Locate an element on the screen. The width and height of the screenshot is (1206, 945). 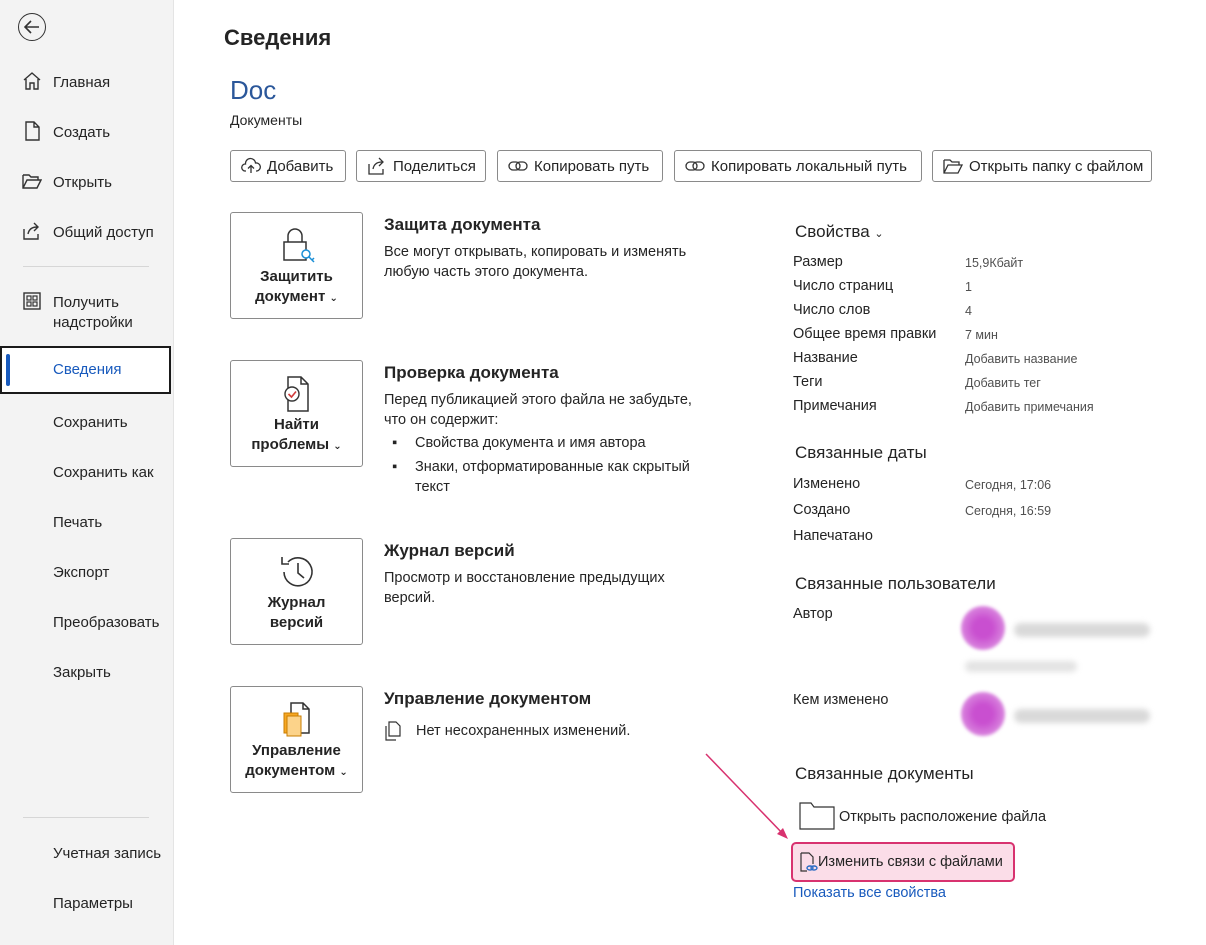
nav-share-label: Общий доступ is located at coordinates (103, 232).